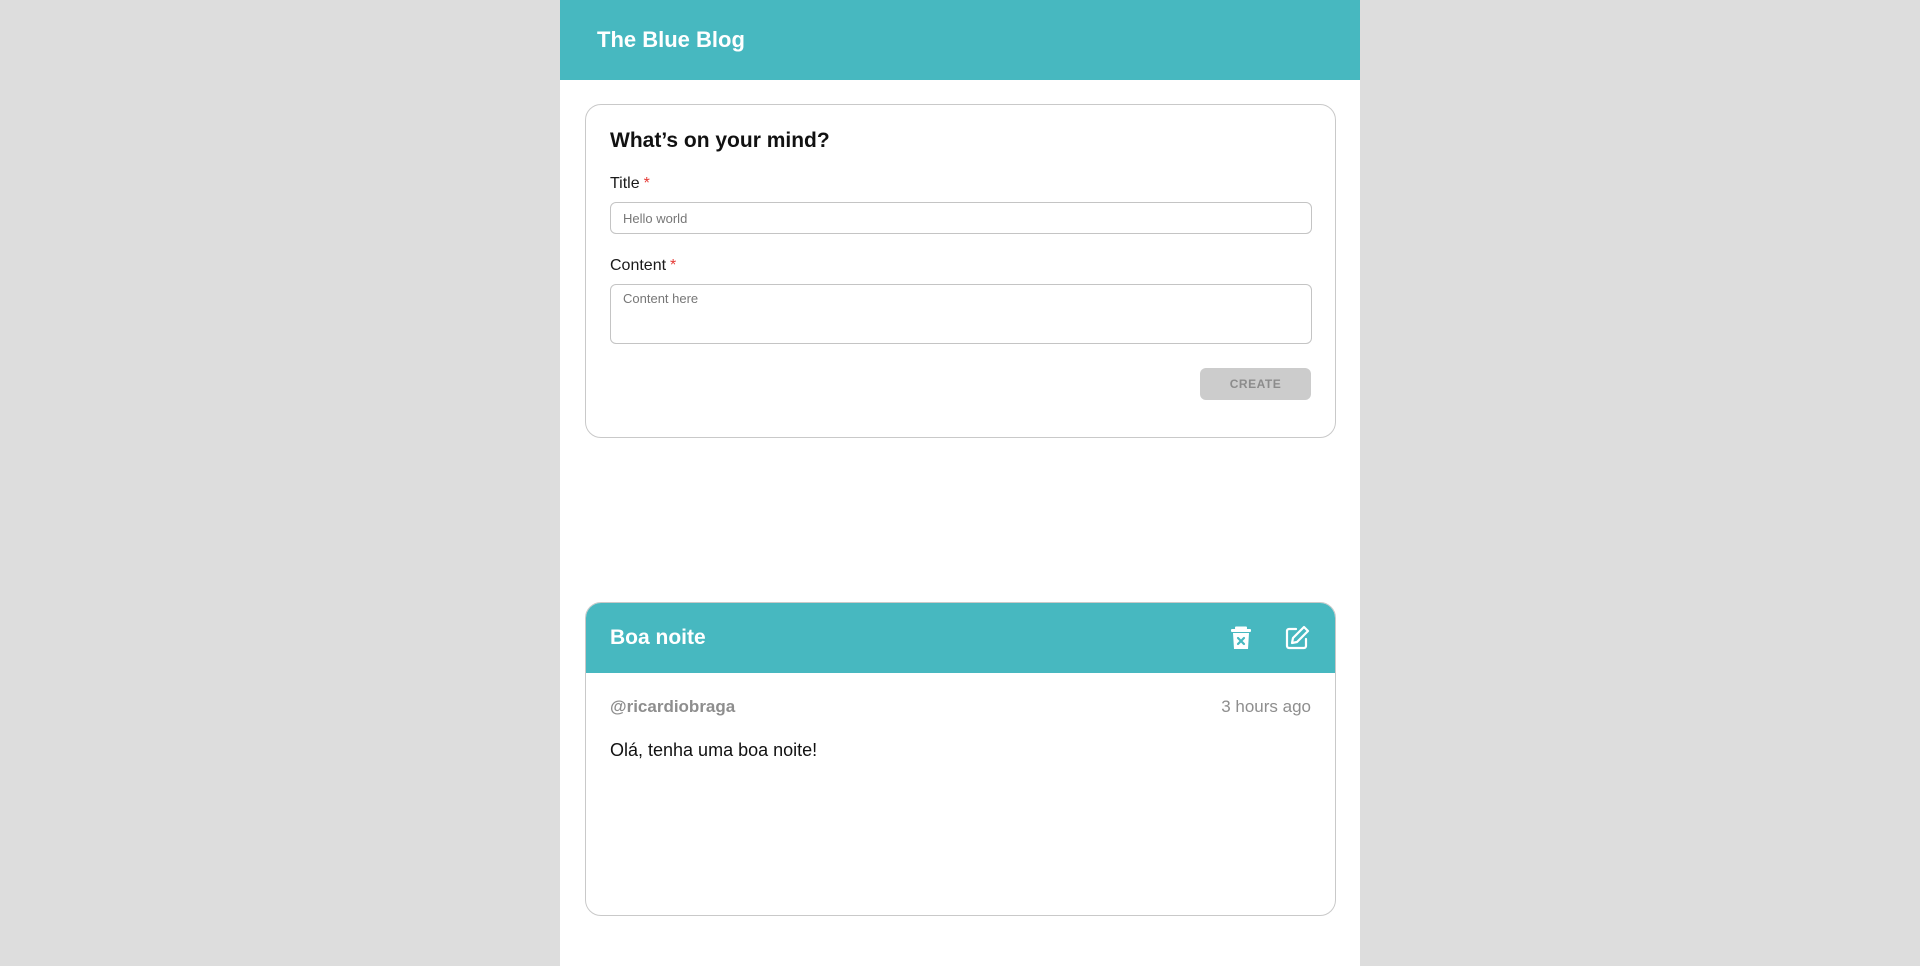  What do you see at coordinates (1297, 638) in the screenshot?
I see `edit-icon` at bounding box center [1297, 638].